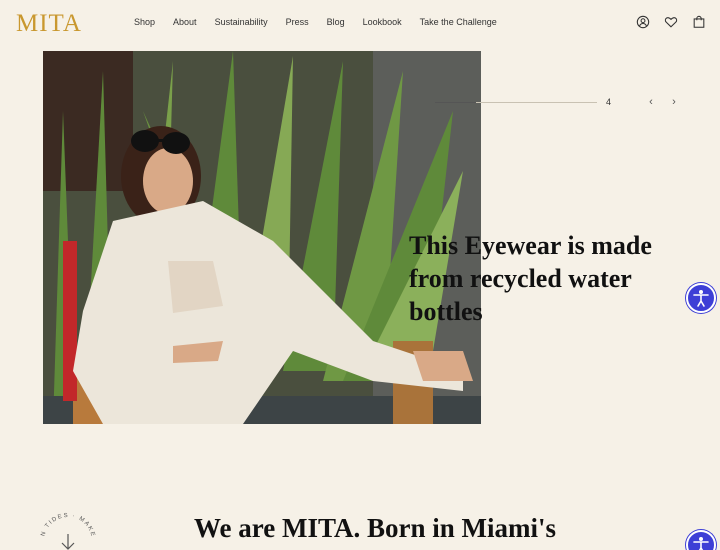  Describe the element at coordinates (651, 102) in the screenshot. I see `chevron-left-icon: ‹` at that location.